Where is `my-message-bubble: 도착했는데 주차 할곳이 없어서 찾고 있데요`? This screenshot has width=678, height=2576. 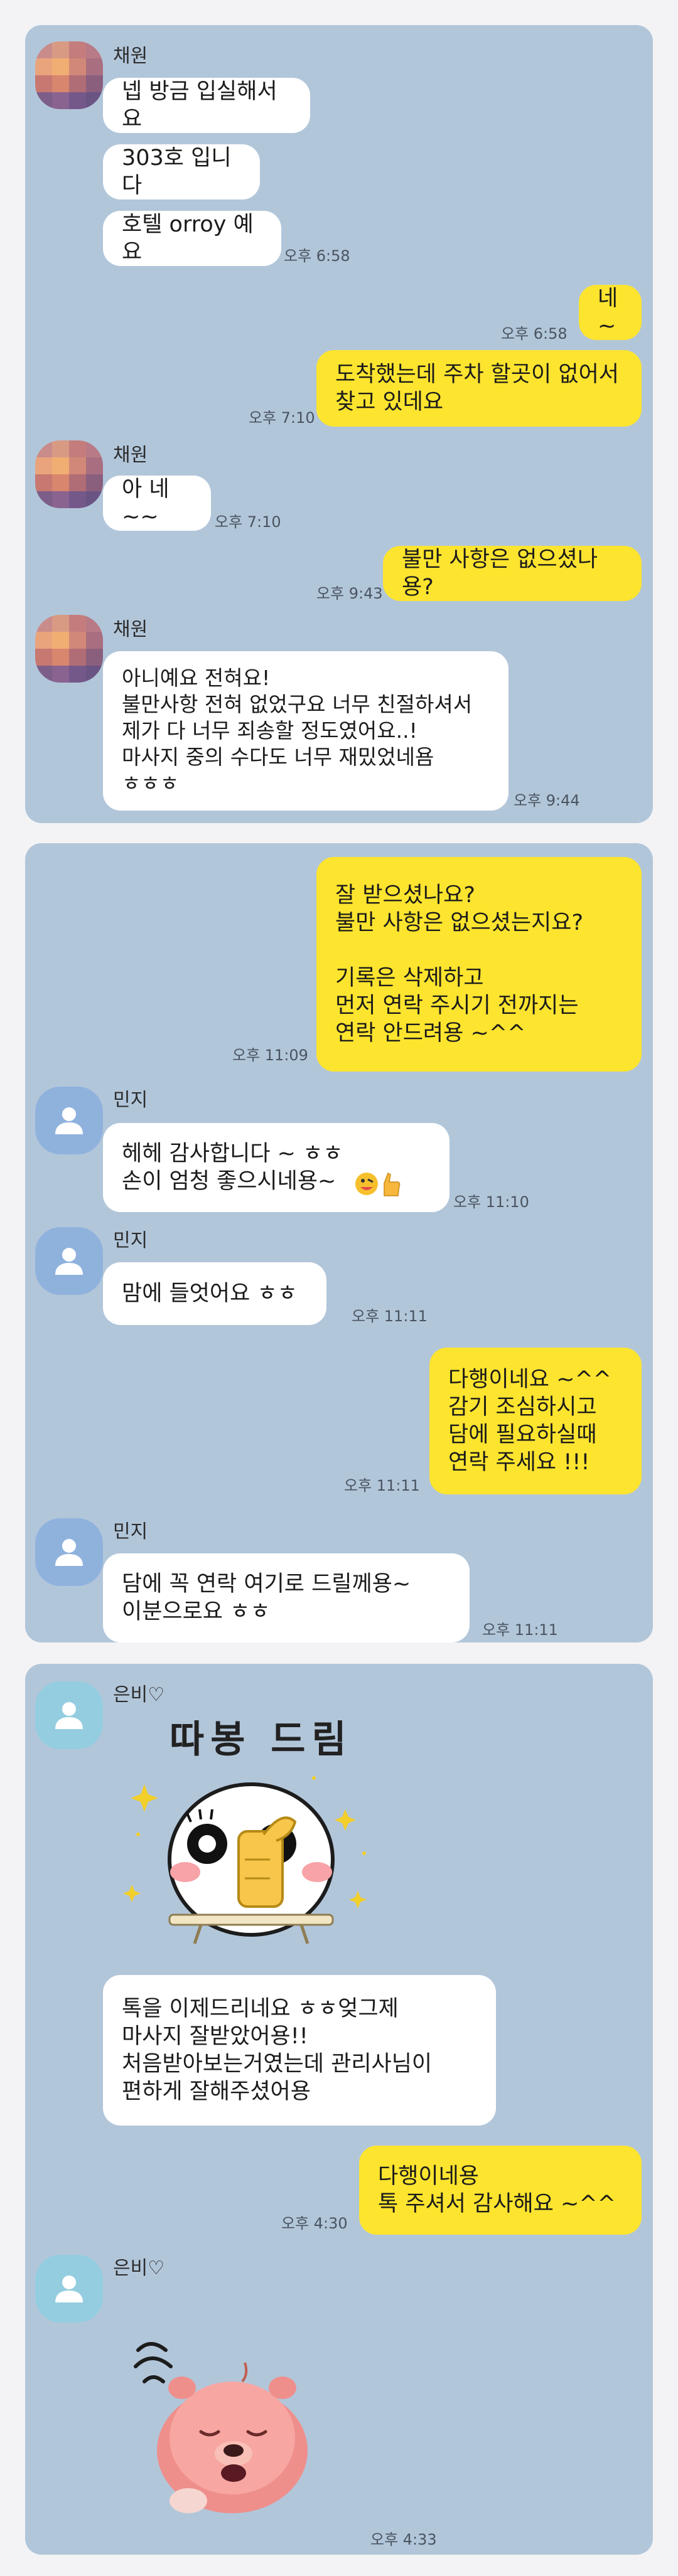
my-message-bubble: 도착했는데 주차 할곳이 없어서 찾고 있데요 is located at coordinates (479, 388).